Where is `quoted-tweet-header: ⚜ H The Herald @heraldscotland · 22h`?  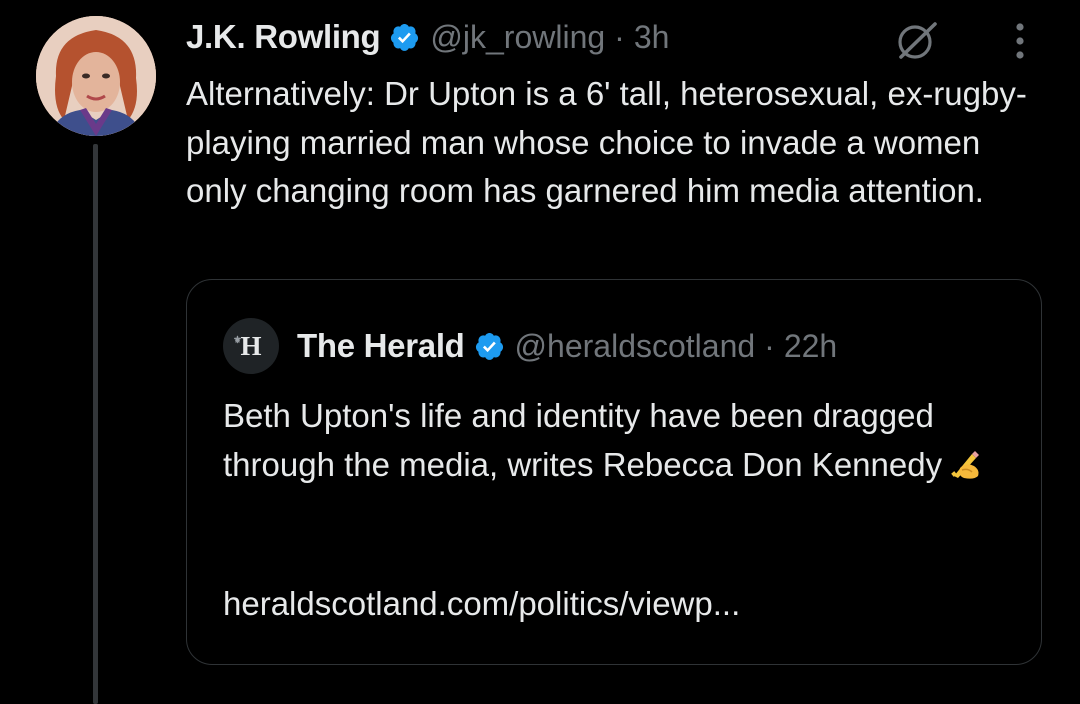 quoted-tweet-header: ⚜ H The Herald @heraldscotland · 22h is located at coordinates (530, 346).